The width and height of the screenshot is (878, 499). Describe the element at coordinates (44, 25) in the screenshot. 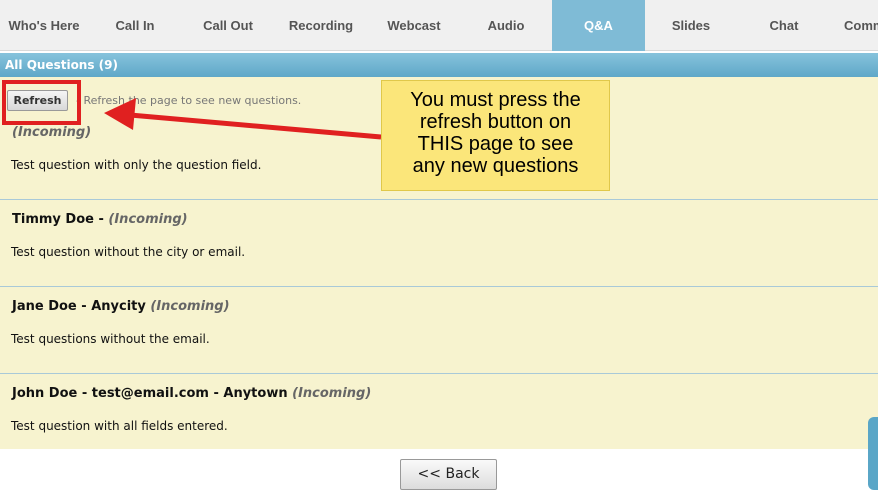

I see `tab-whos-here: Who's Here` at that location.